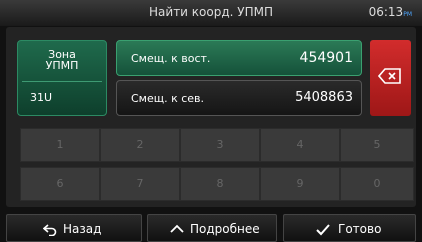 This screenshot has width=422, height=242. I want to click on key-7: 7, so click(140, 184).